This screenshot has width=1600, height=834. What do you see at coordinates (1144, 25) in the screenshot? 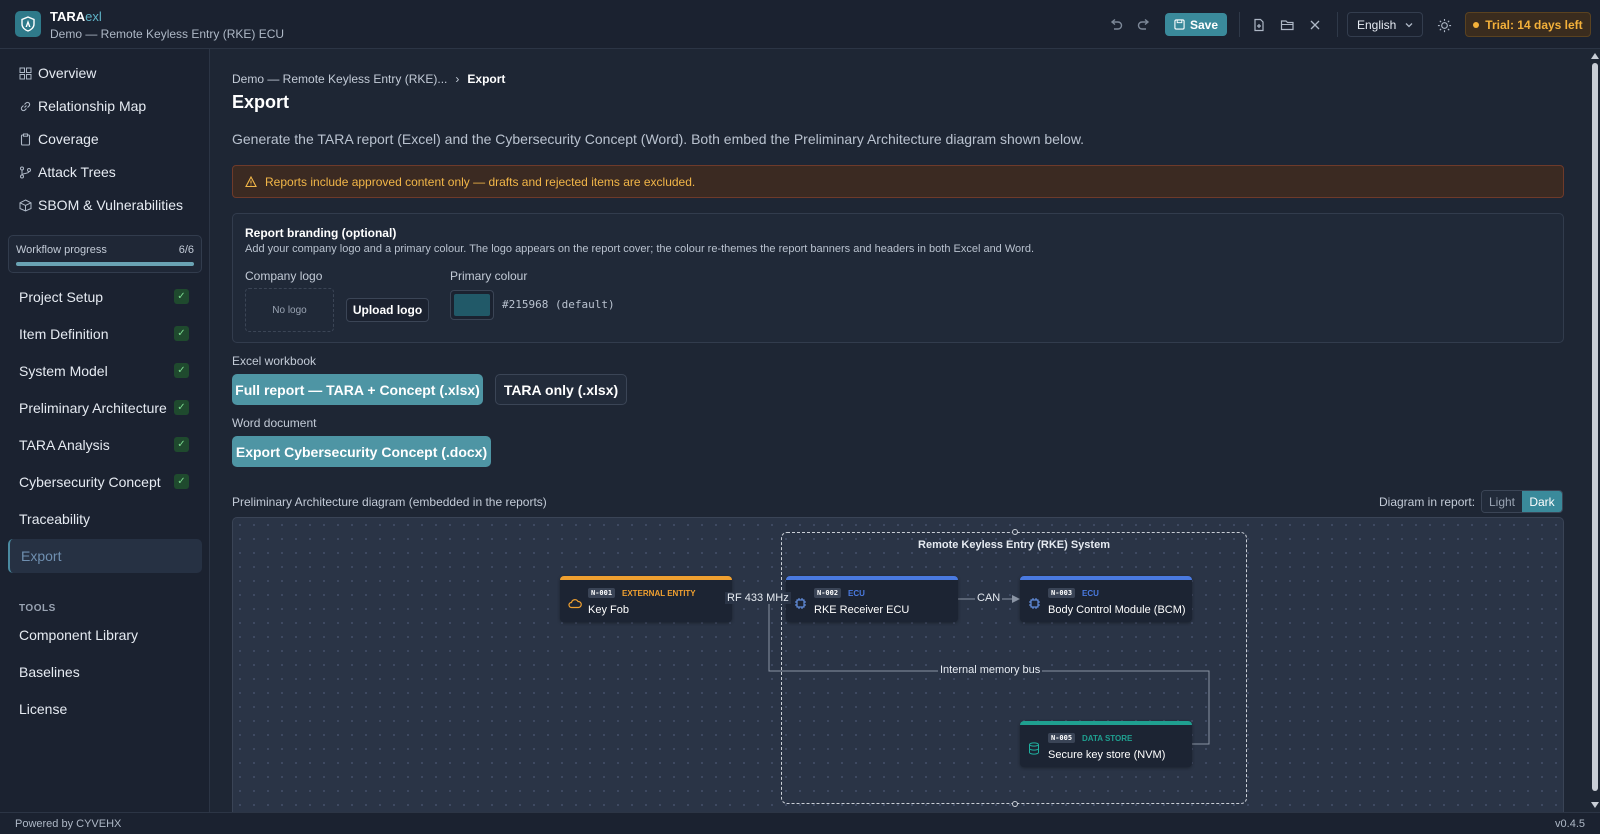
I see `redo-icon` at bounding box center [1144, 25].